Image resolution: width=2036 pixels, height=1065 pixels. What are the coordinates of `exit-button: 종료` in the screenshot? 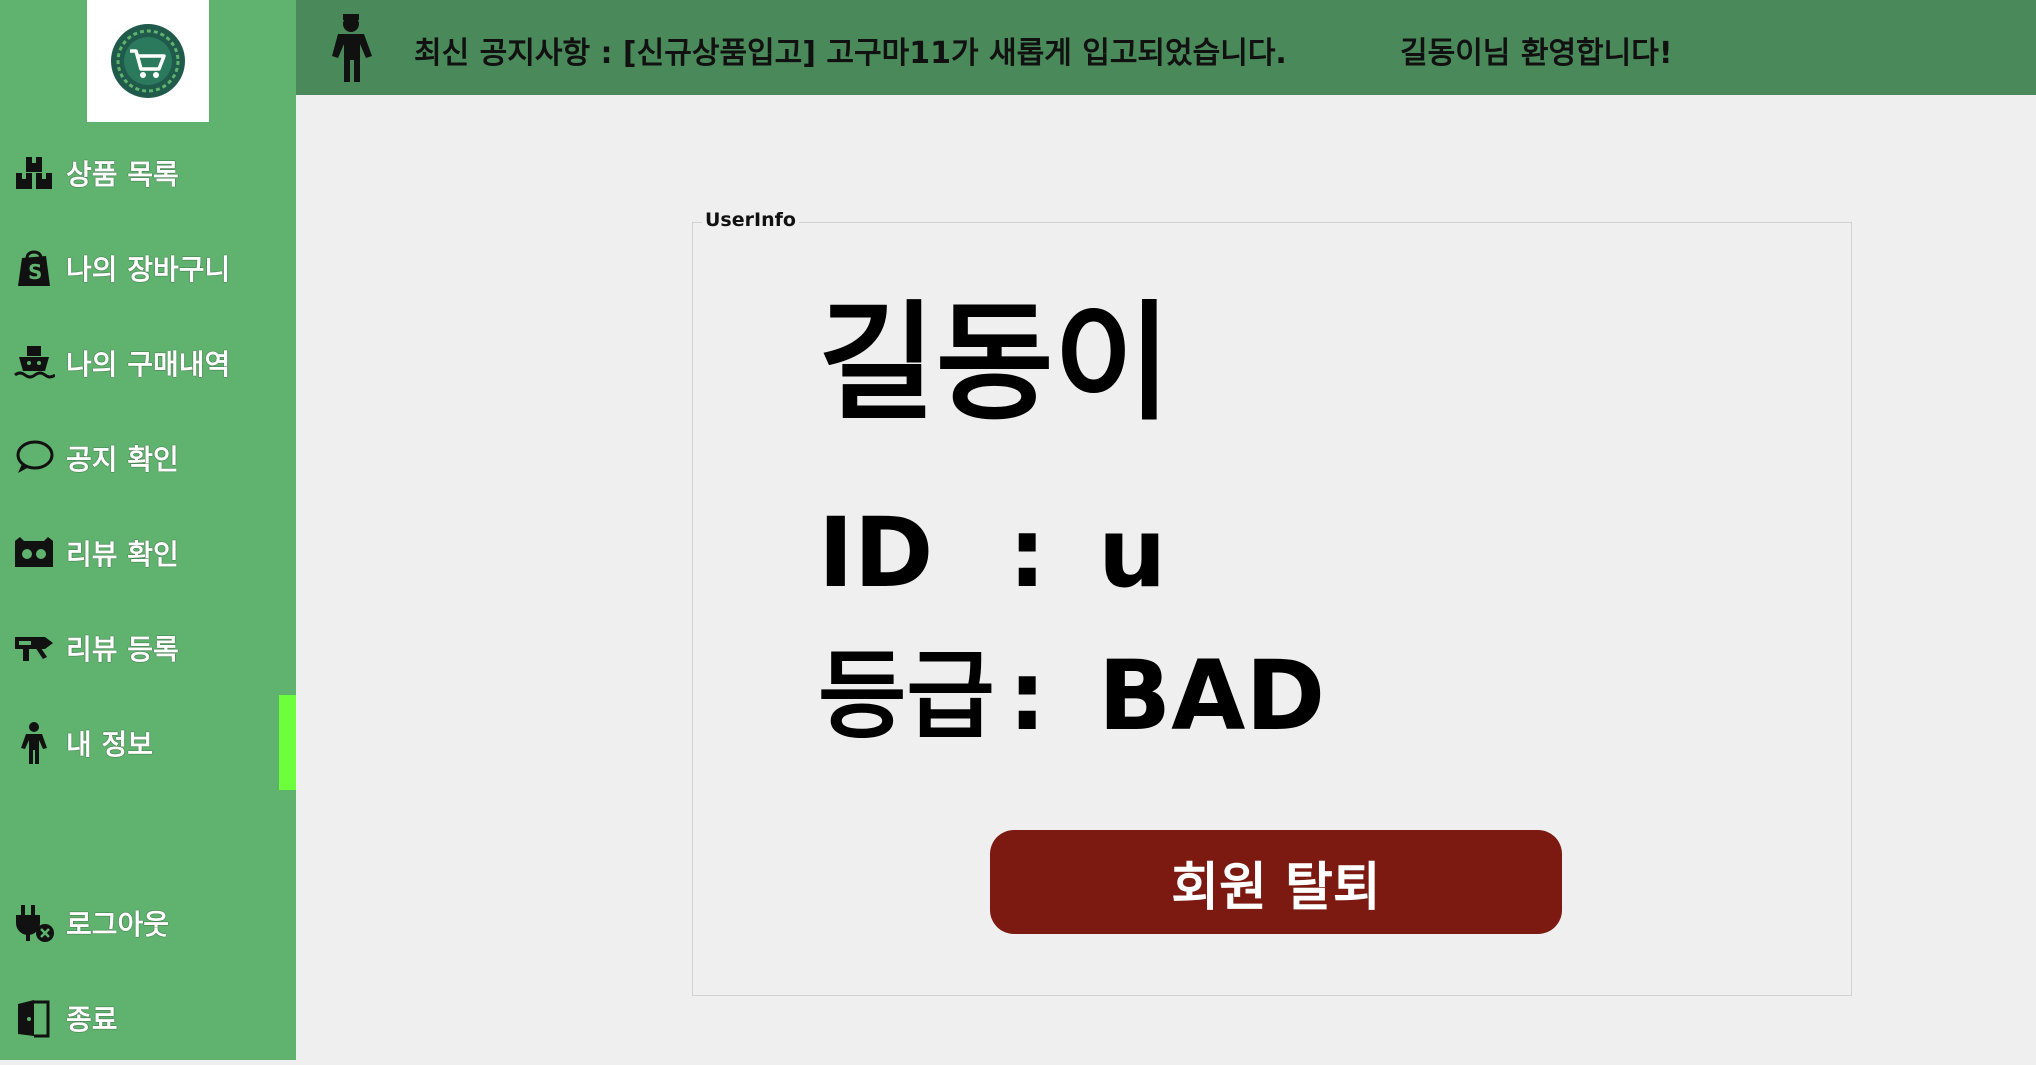 It's located at (148, 1017).